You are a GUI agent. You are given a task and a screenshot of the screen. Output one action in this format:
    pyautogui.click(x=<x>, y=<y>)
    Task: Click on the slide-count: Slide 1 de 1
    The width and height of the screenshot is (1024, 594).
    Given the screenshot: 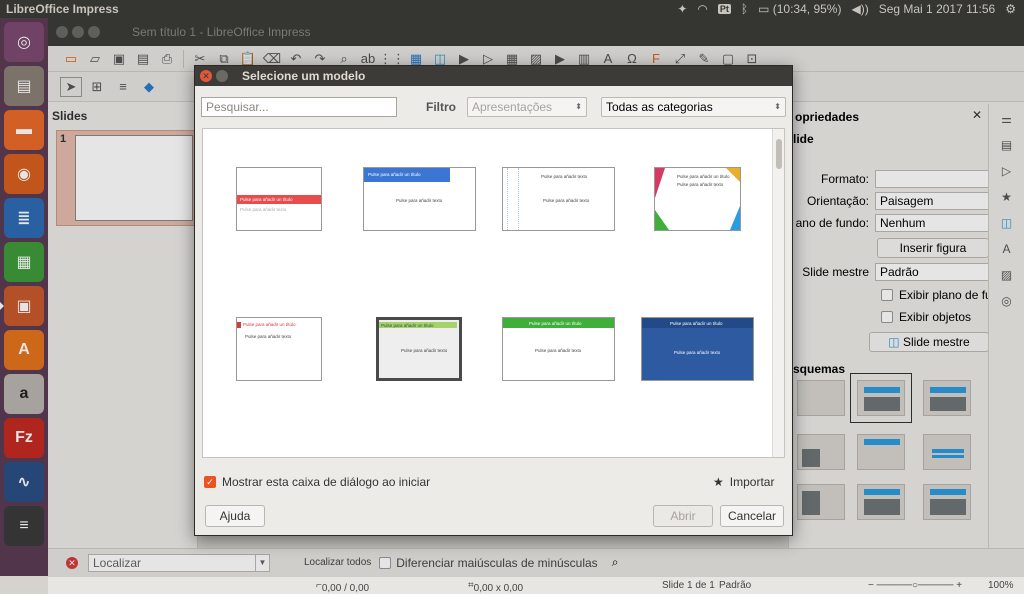 What is the action you would take?
    pyautogui.click(x=688, y=585)
    